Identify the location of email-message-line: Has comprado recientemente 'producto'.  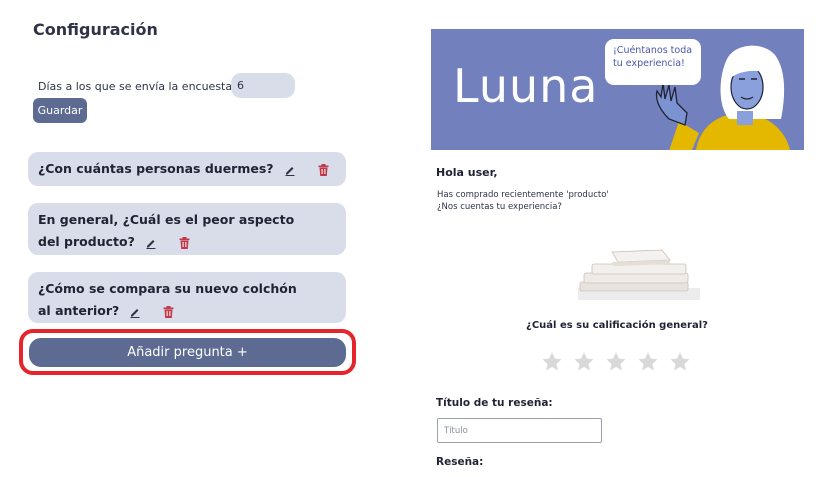
(523, 195).